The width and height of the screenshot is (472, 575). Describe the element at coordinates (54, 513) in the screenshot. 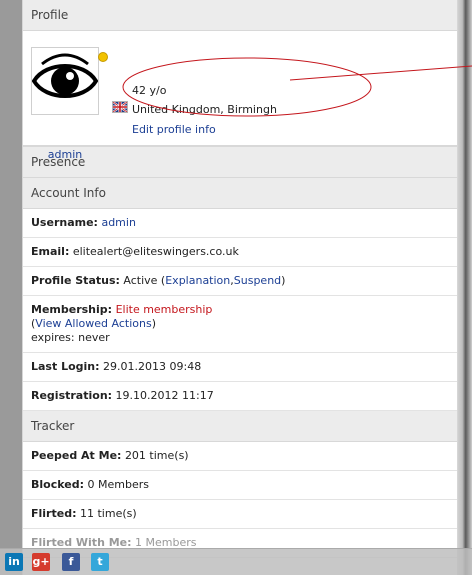

I see `flirted-label: Flirted:` at that location.